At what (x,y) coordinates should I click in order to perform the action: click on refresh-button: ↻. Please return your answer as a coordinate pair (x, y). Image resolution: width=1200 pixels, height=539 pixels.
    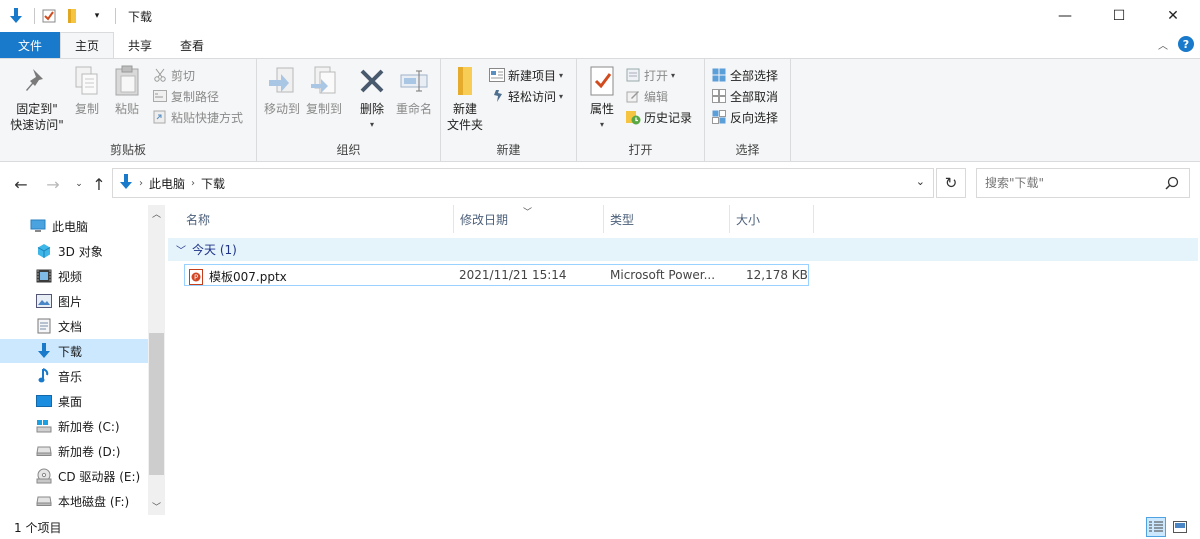
    Looking at the image, I should click on (951, 183).